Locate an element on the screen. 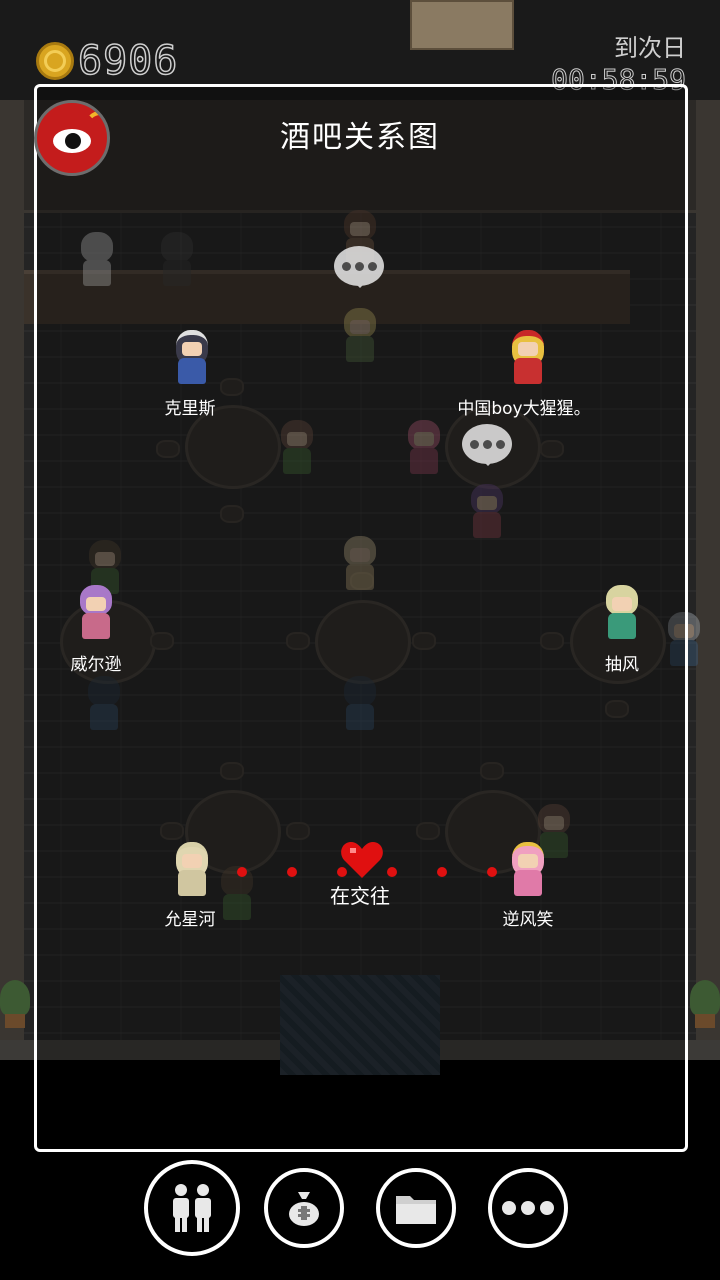 Image resolution: width=720 pixels, height=1280 pixels. character-name: 中国boy大猩猩。 is located at coordinates (524, 409).